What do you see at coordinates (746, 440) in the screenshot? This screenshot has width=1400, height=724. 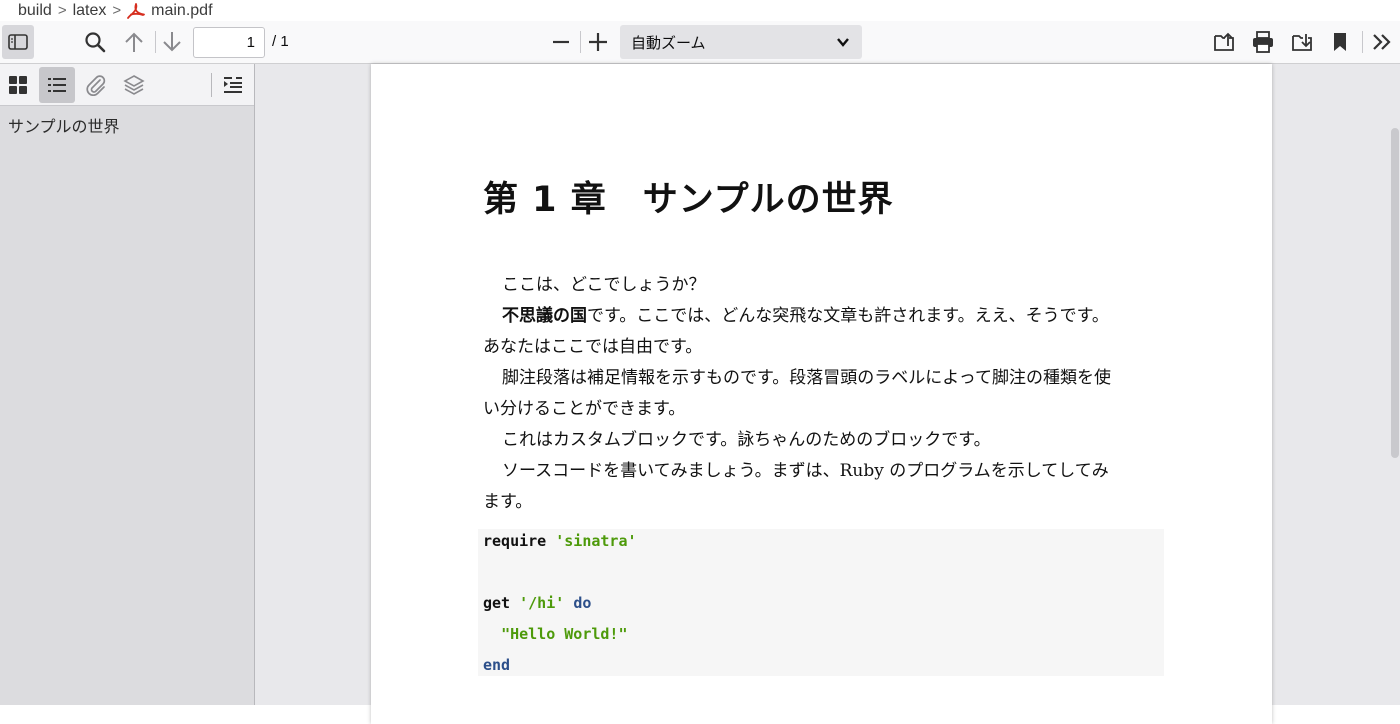 I see `paragraph: これはカスタムブロックです。詠ちゃんのためのブロックです。` at bounding box center [746, 440].